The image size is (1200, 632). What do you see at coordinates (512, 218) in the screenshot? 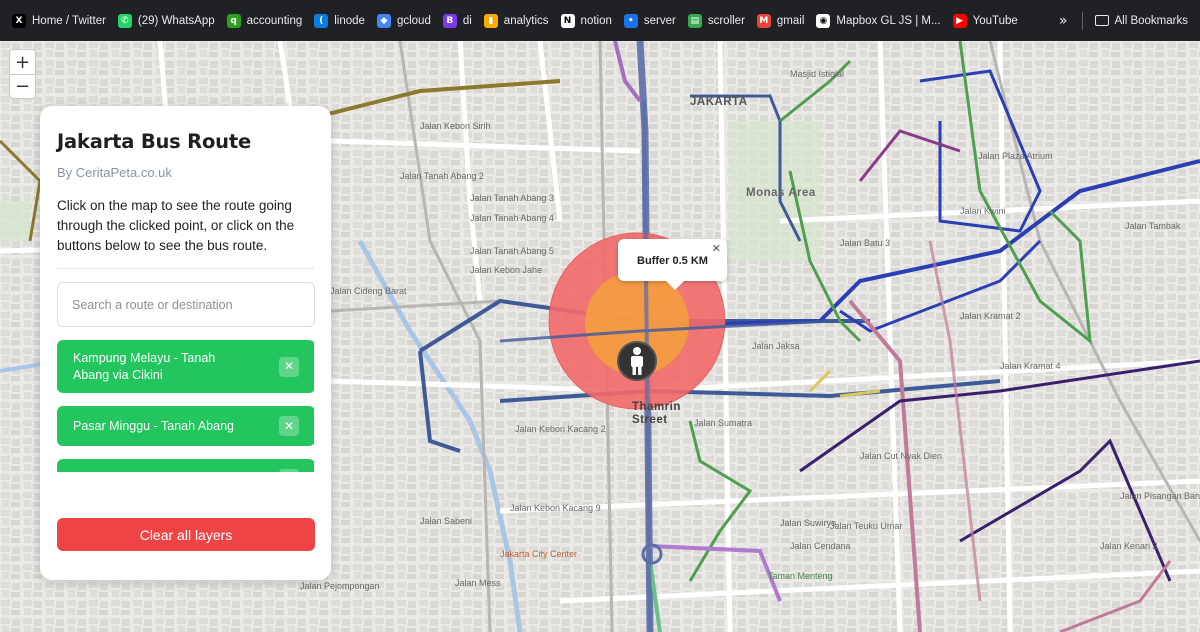
I see `map-label-street: Jalan Tanah Abang 4` at bounding box center [512, 218].